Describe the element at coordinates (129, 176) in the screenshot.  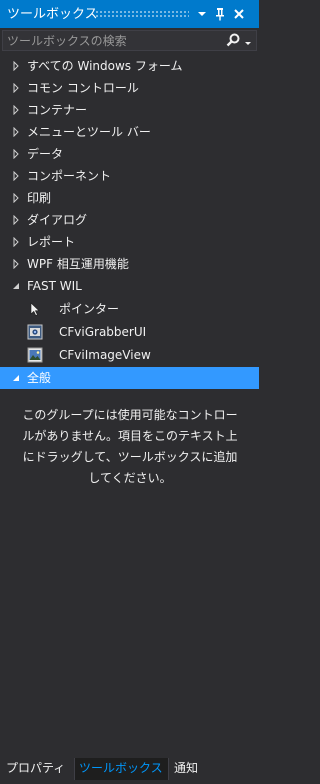
I see `group-components: コンポーネント` at that location.